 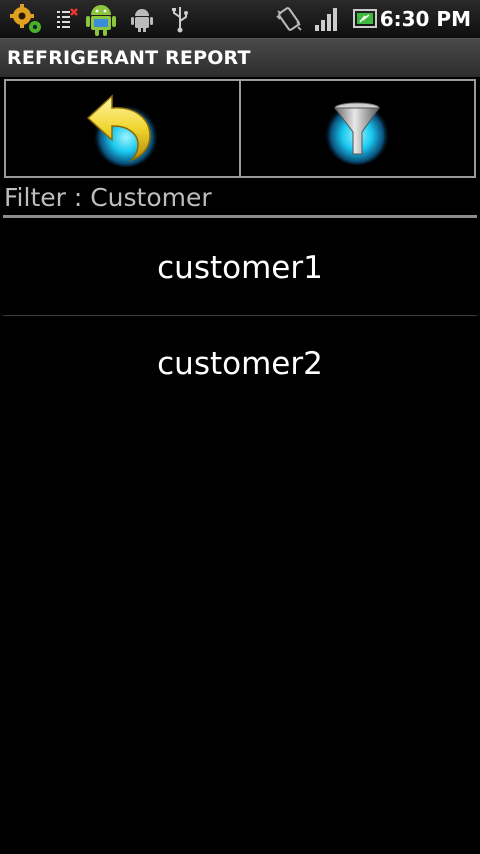 I want to click on vibrate-icon, so click(x=289, y=19).